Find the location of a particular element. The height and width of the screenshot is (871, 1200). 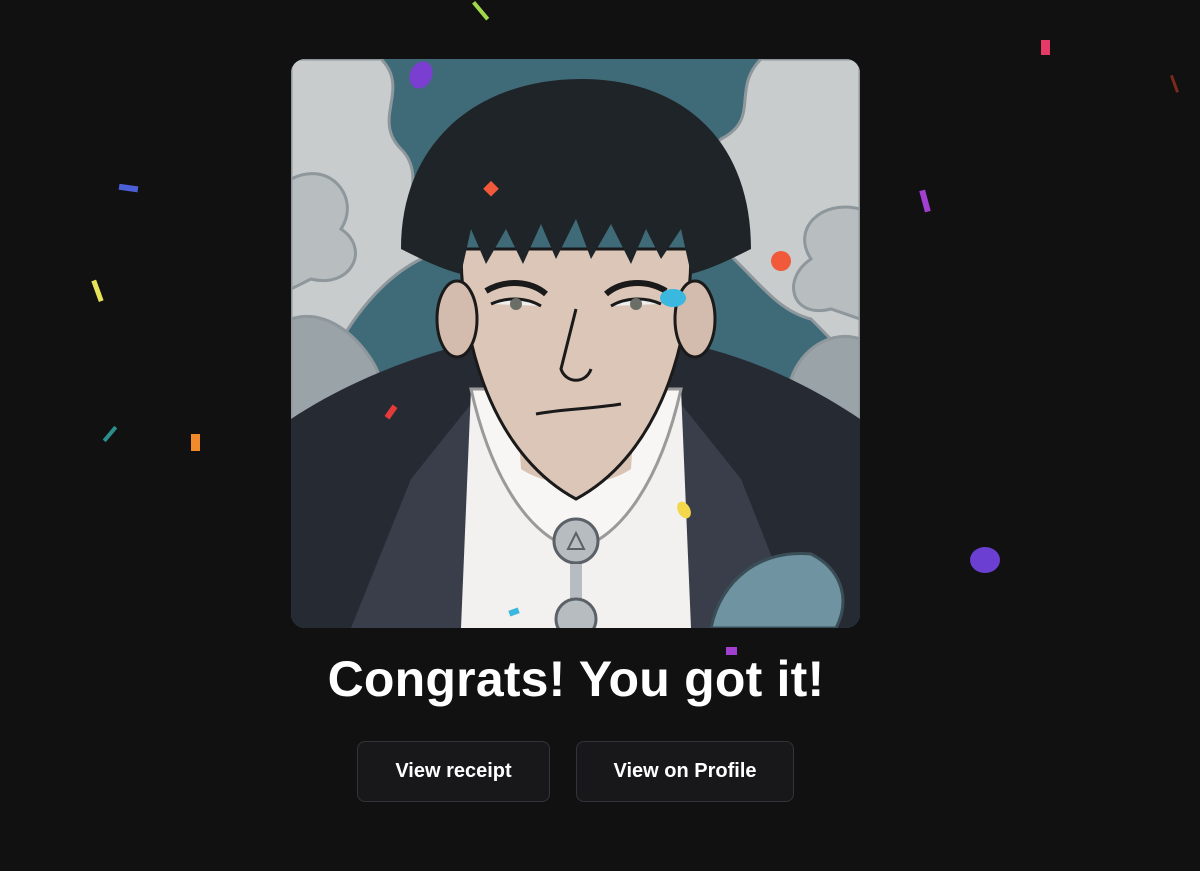

view-on-profile-button: View on Profile is located at coordinates (685, 771).